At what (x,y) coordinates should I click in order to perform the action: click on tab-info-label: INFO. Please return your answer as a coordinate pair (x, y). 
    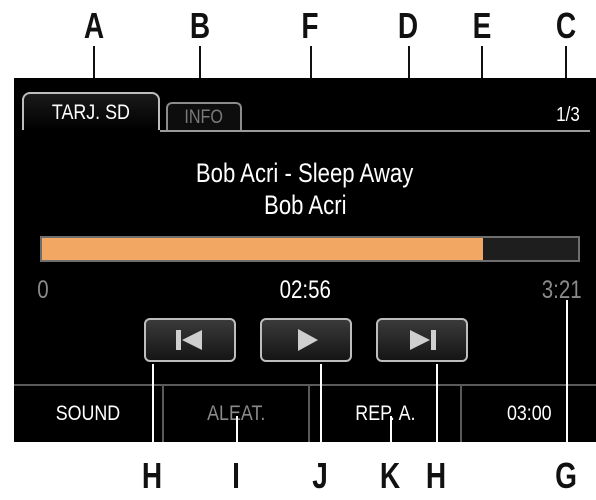
    Looking at the image, I should click on (204, 117).